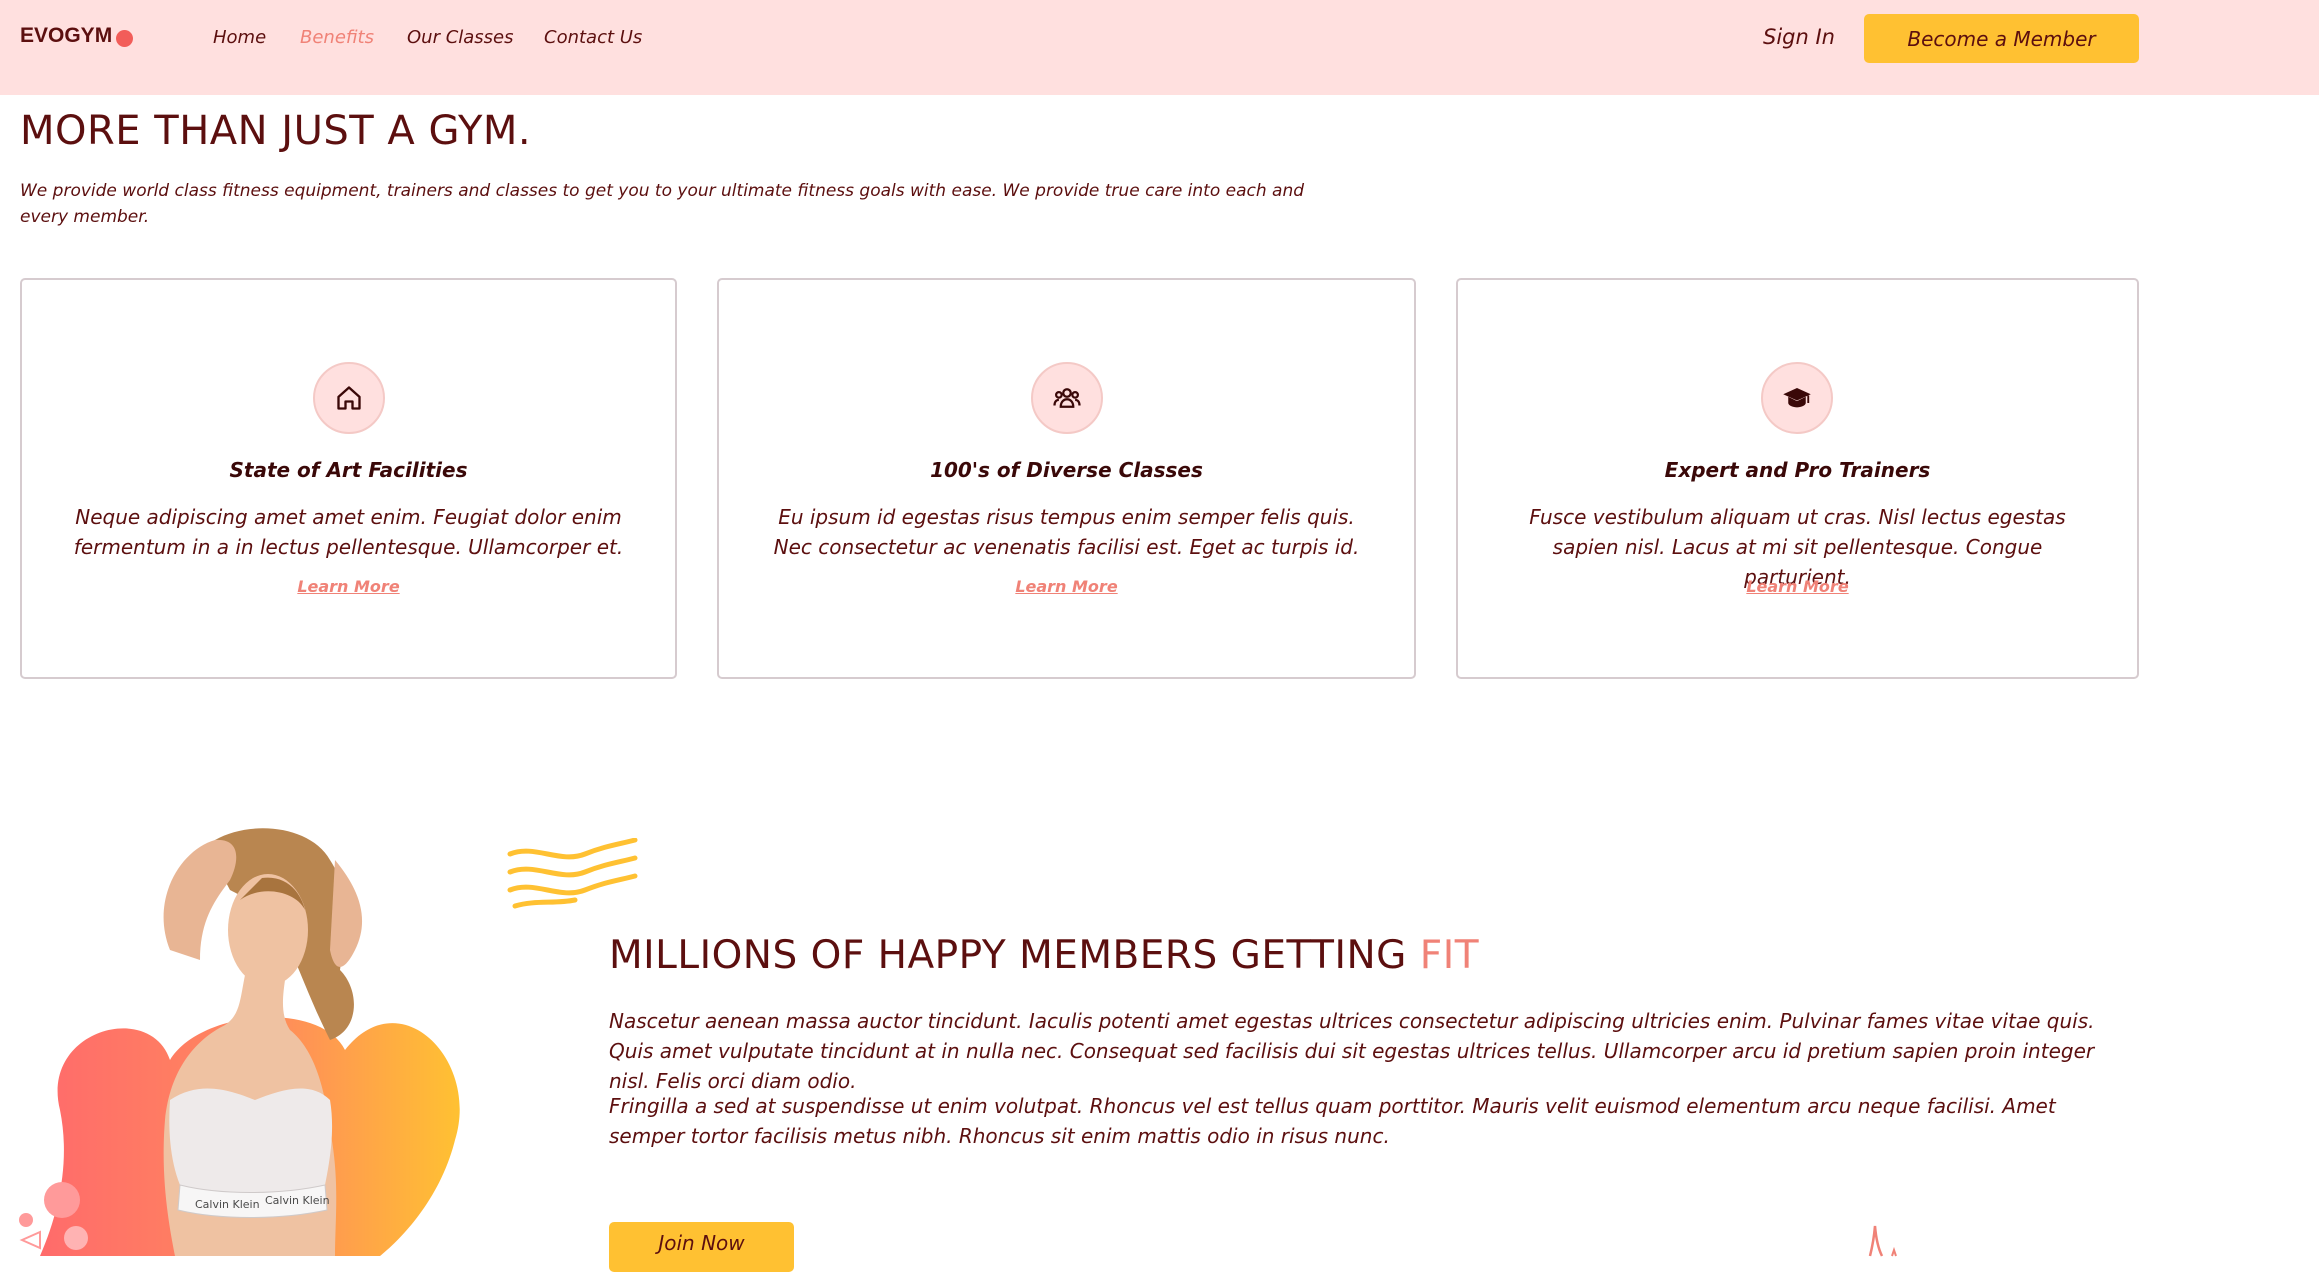 This screenshot has width=2319, height=1272. Describe the element at coordinates (1067, 398) in the screenshot. I see `users-group-icon` at that location.